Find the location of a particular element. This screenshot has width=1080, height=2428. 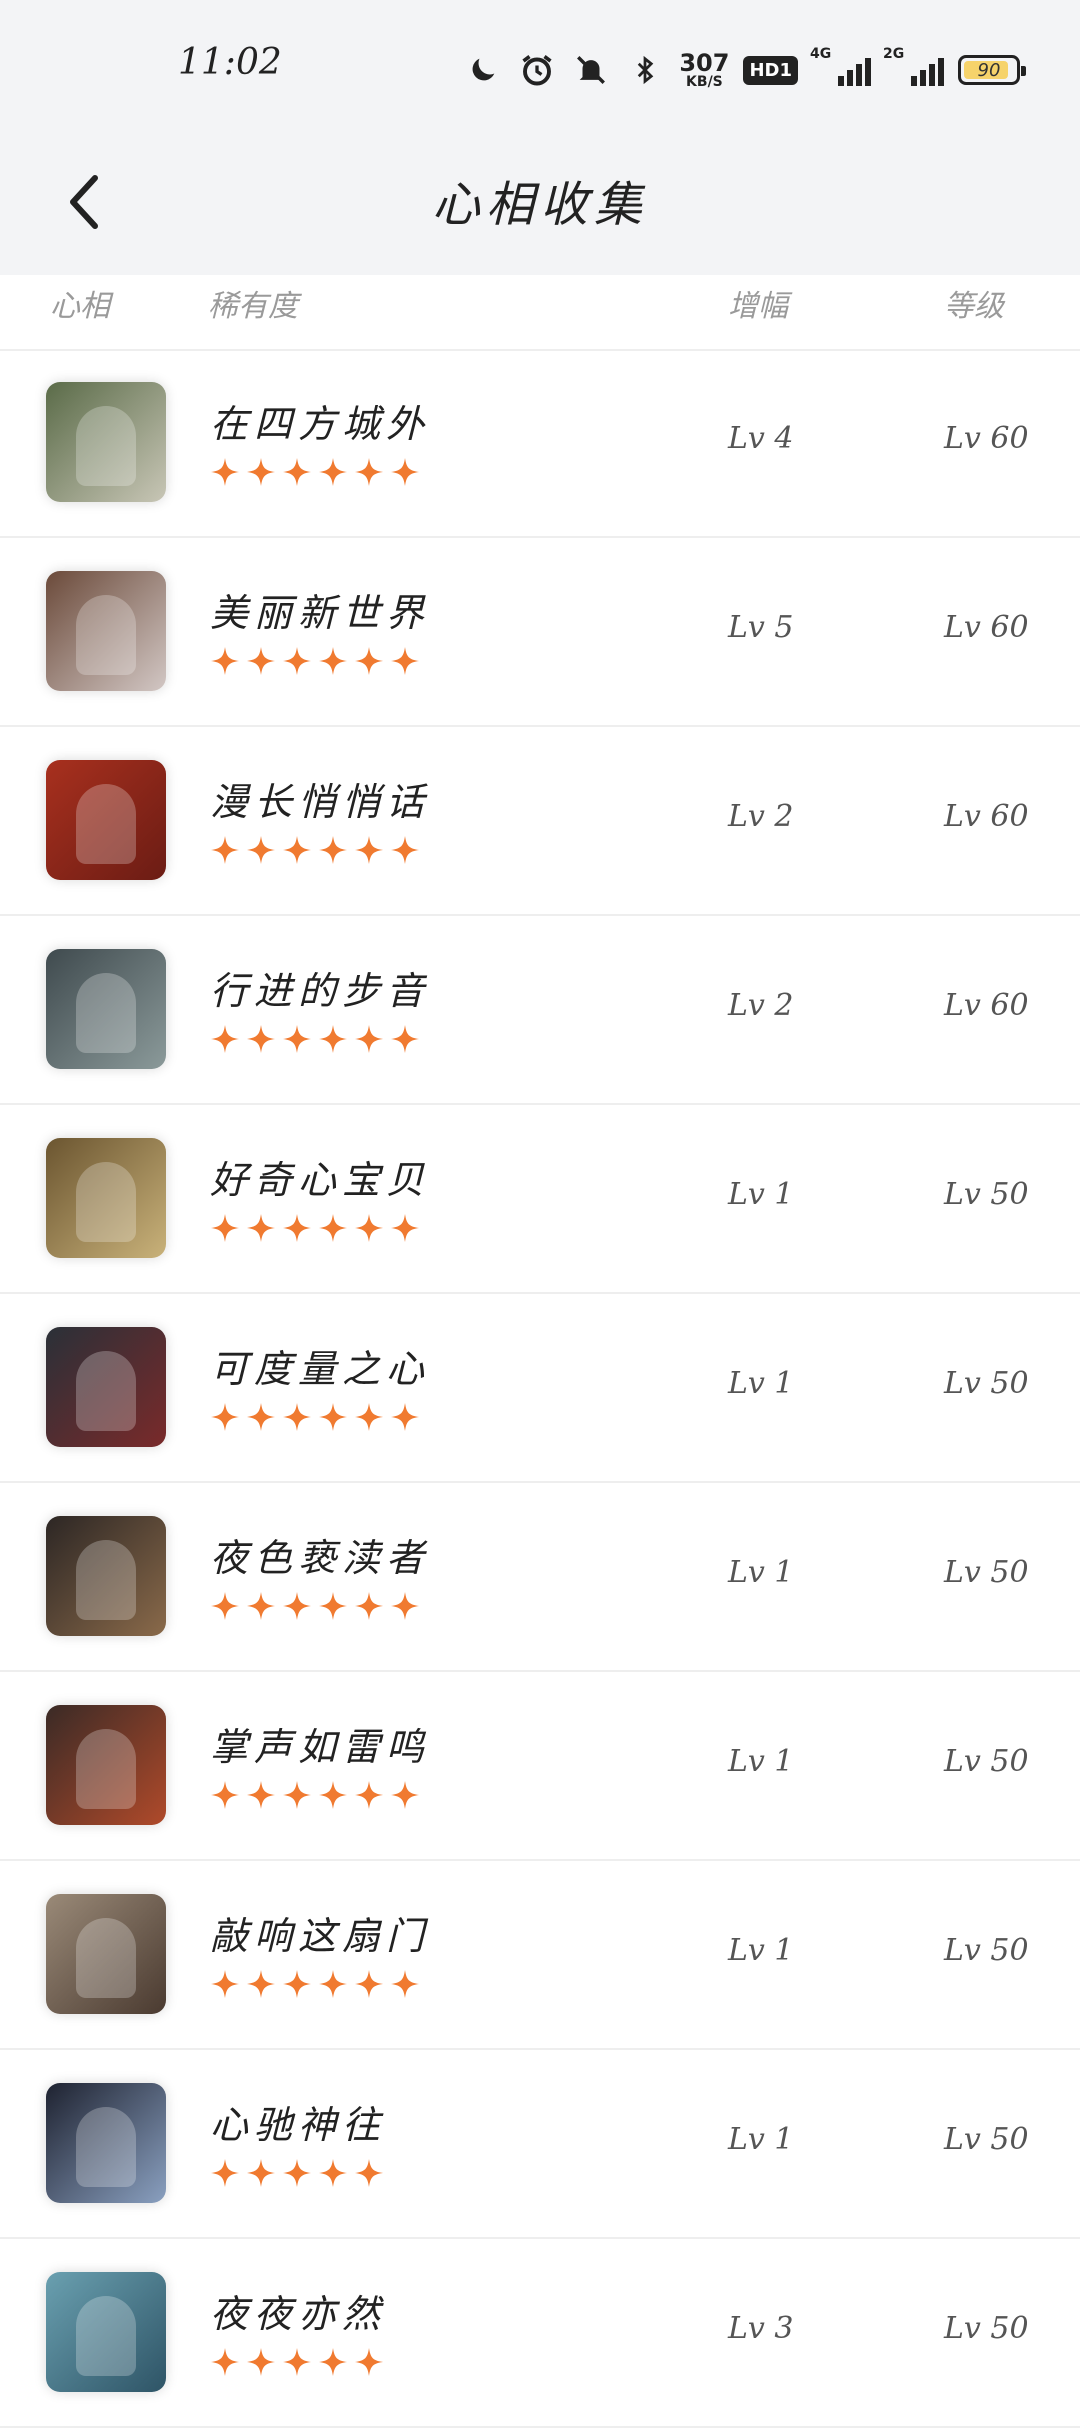

list-item: 好奇心宝贝 Lv 1 Lv 50 is located at coordinates (540, 1199).